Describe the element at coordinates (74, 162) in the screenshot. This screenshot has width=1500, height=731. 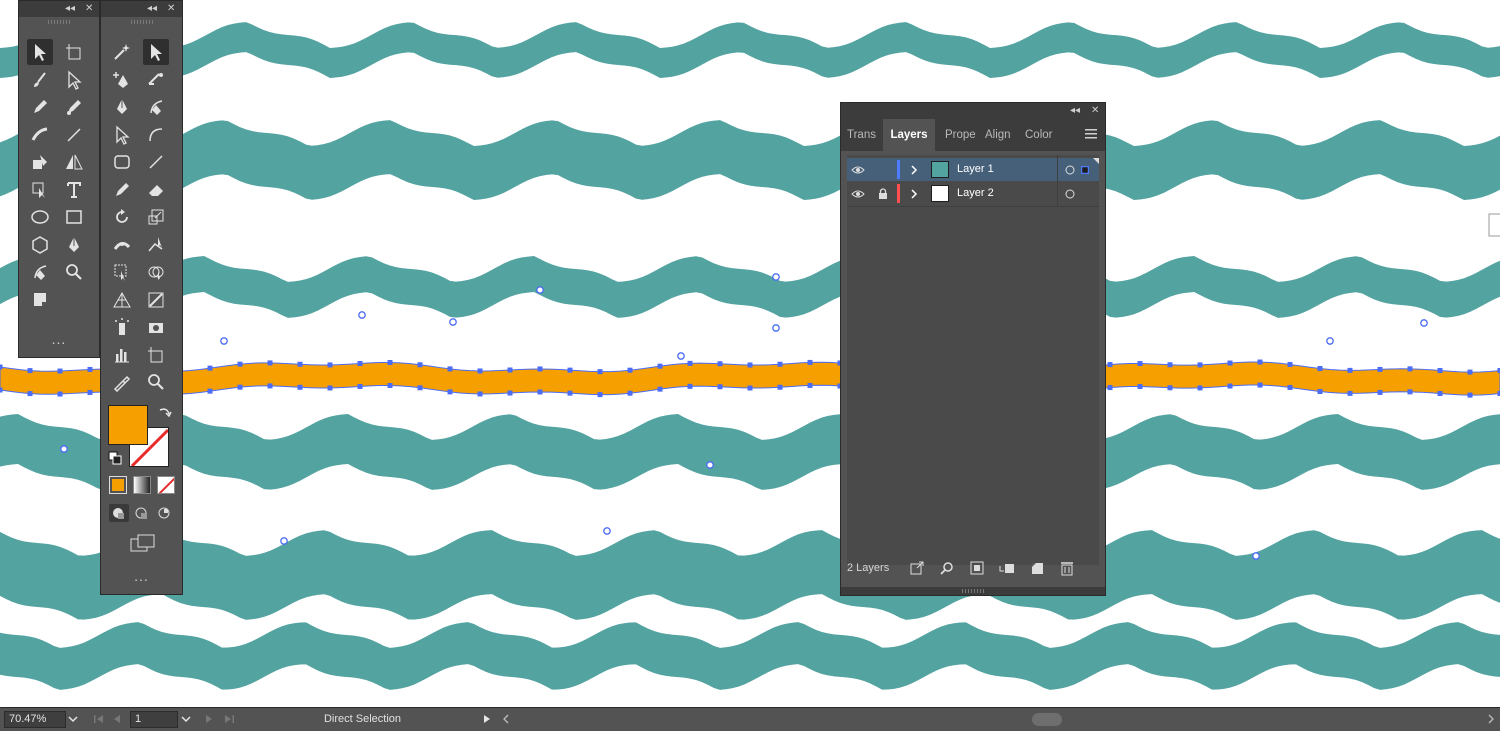
I see `reflect-tool-button` at that location.